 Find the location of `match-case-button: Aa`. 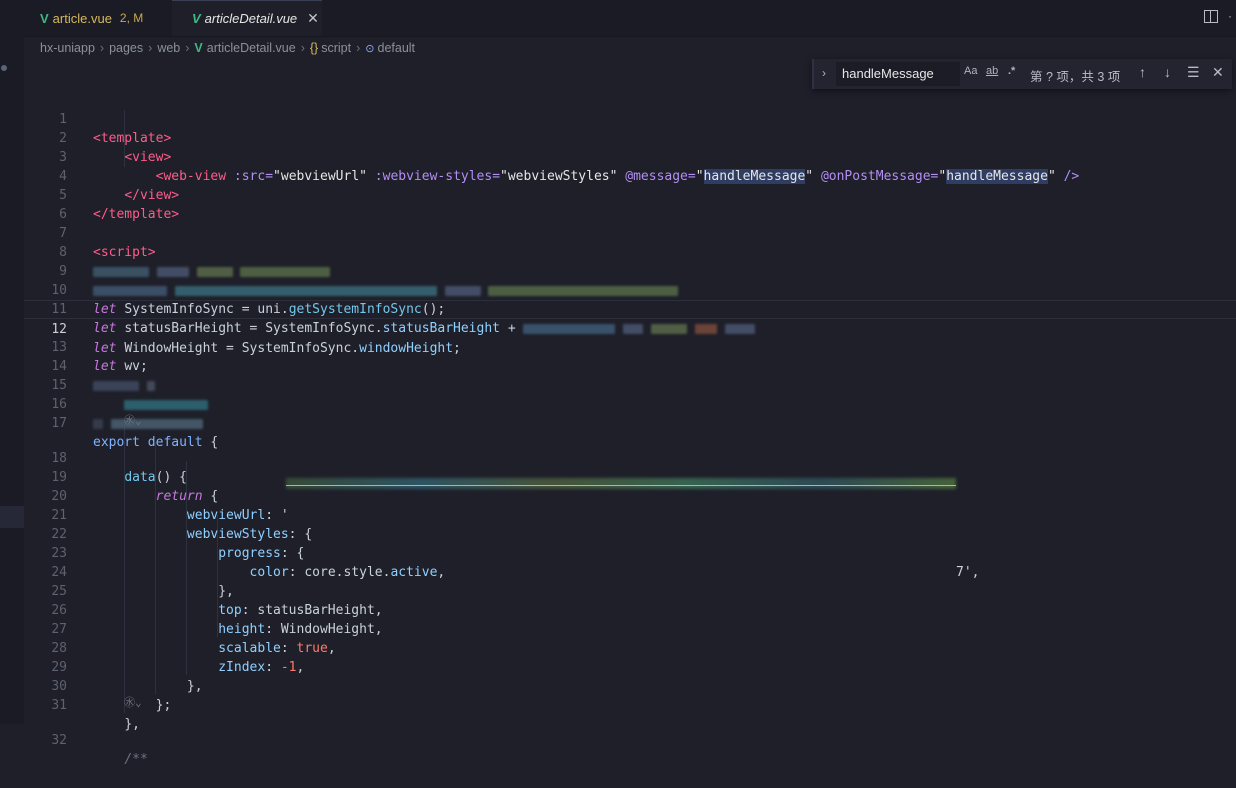

match-case-button: Aa is located at coordinates (970, 71).